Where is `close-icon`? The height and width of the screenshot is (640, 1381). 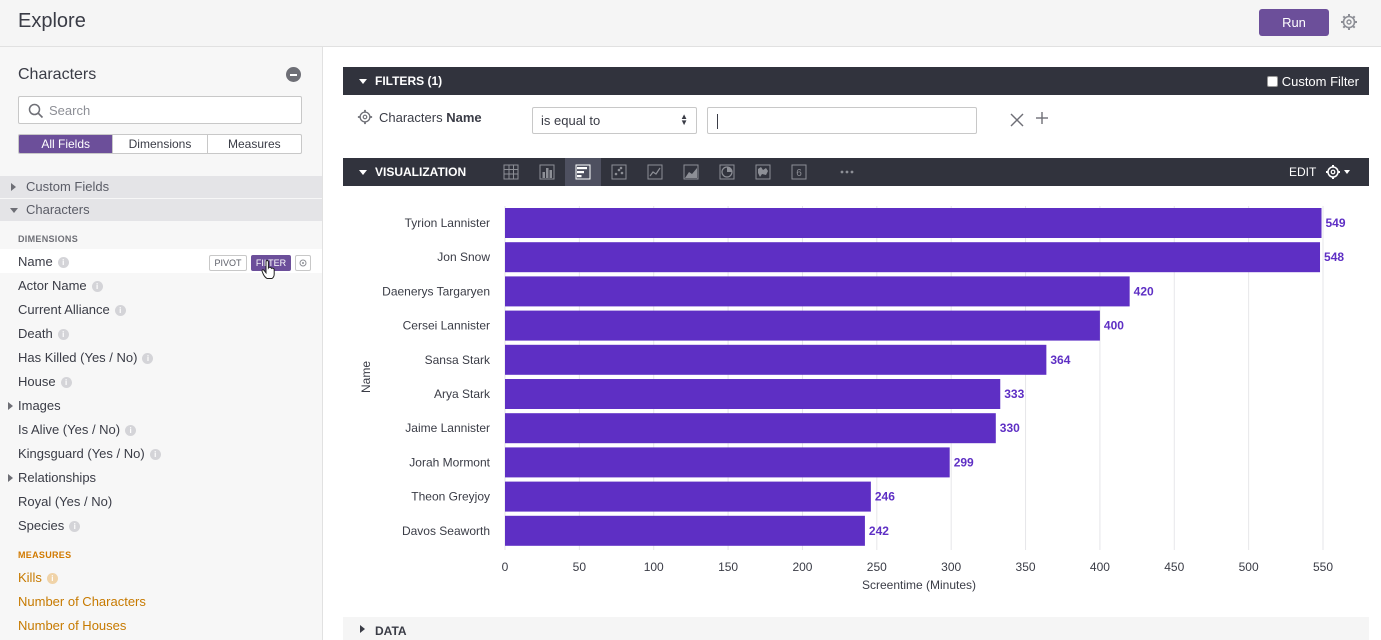 close-icon is located at coordinates (1017, 120).